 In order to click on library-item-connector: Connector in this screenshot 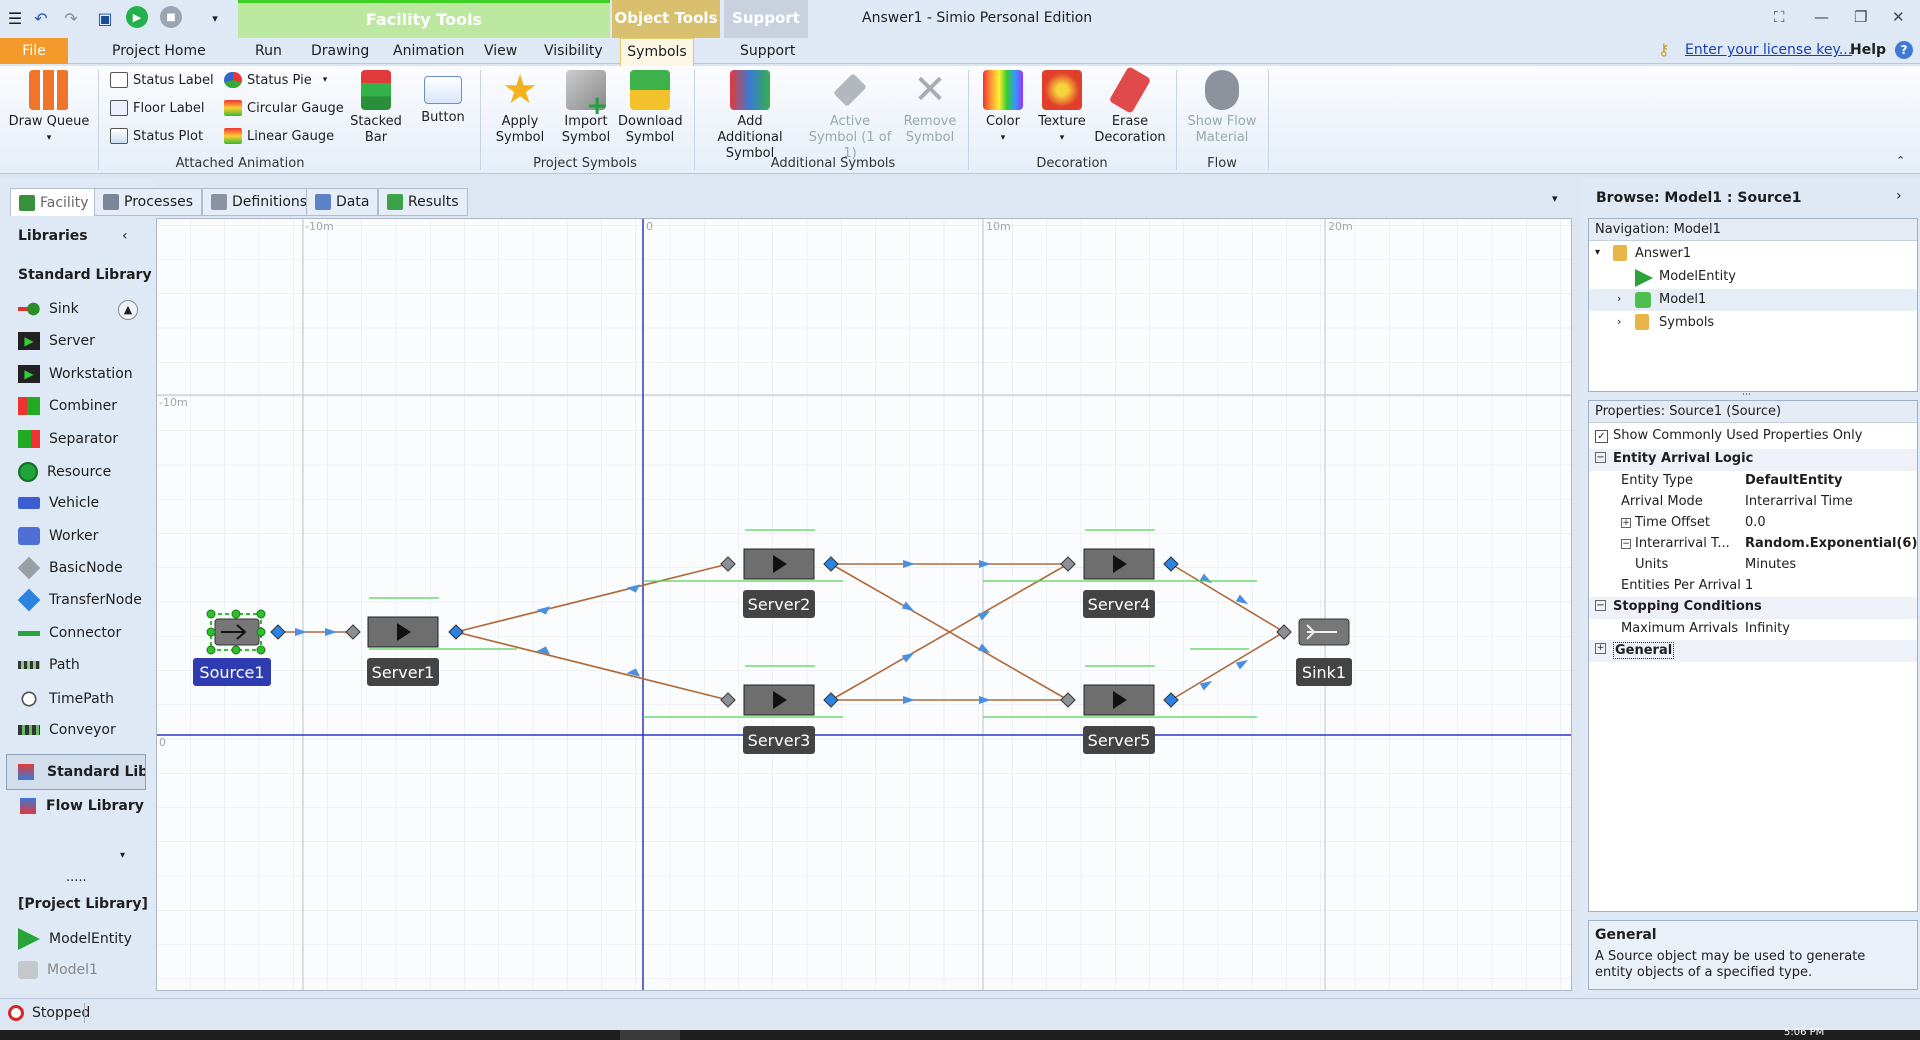, I will do `click(69, 633)`.